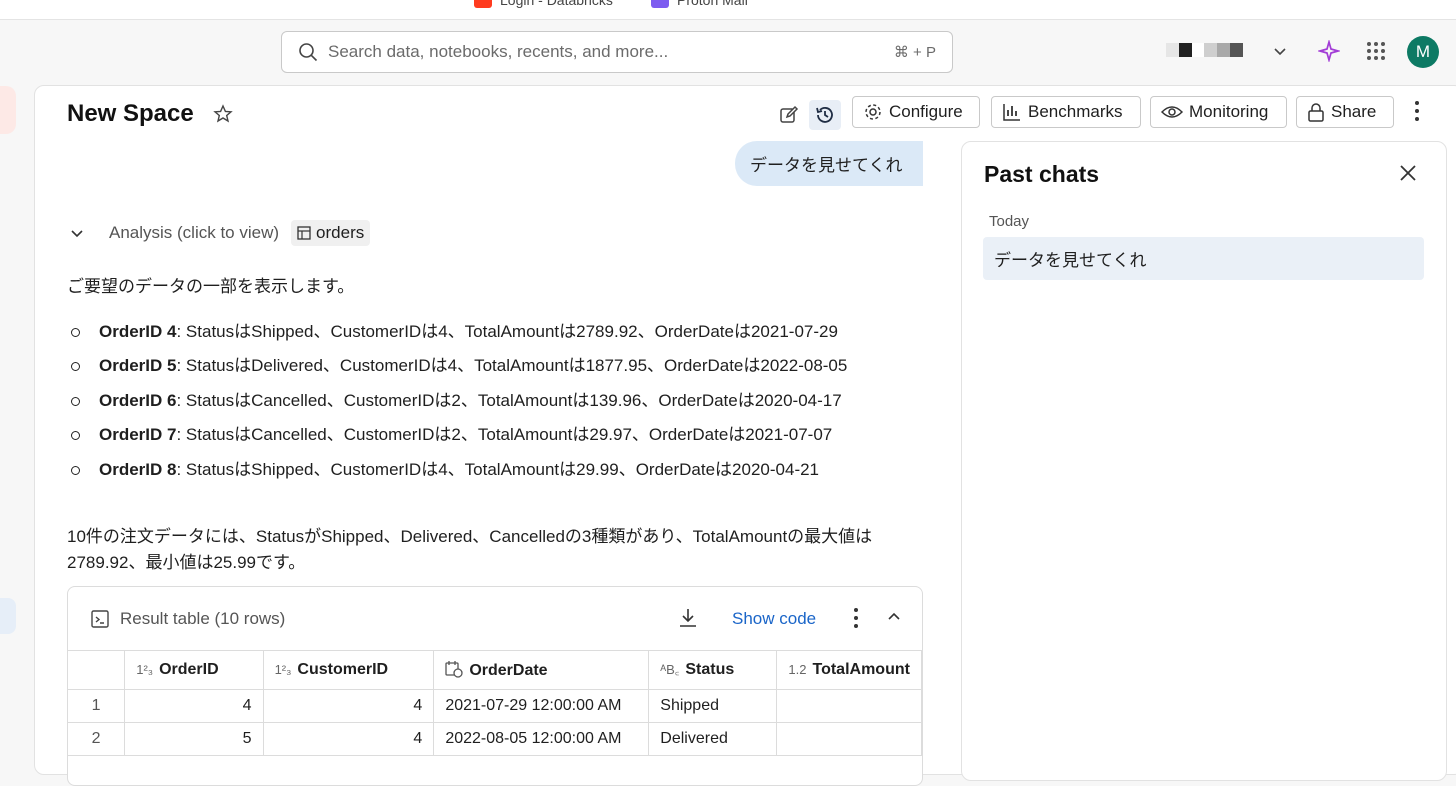 The height and width of the screenshot is (786, 1456). What do you see at coordinates (189, 669) in the screenshot?
I see `column-header-label: OrderID` at bounding box center [189, 669].